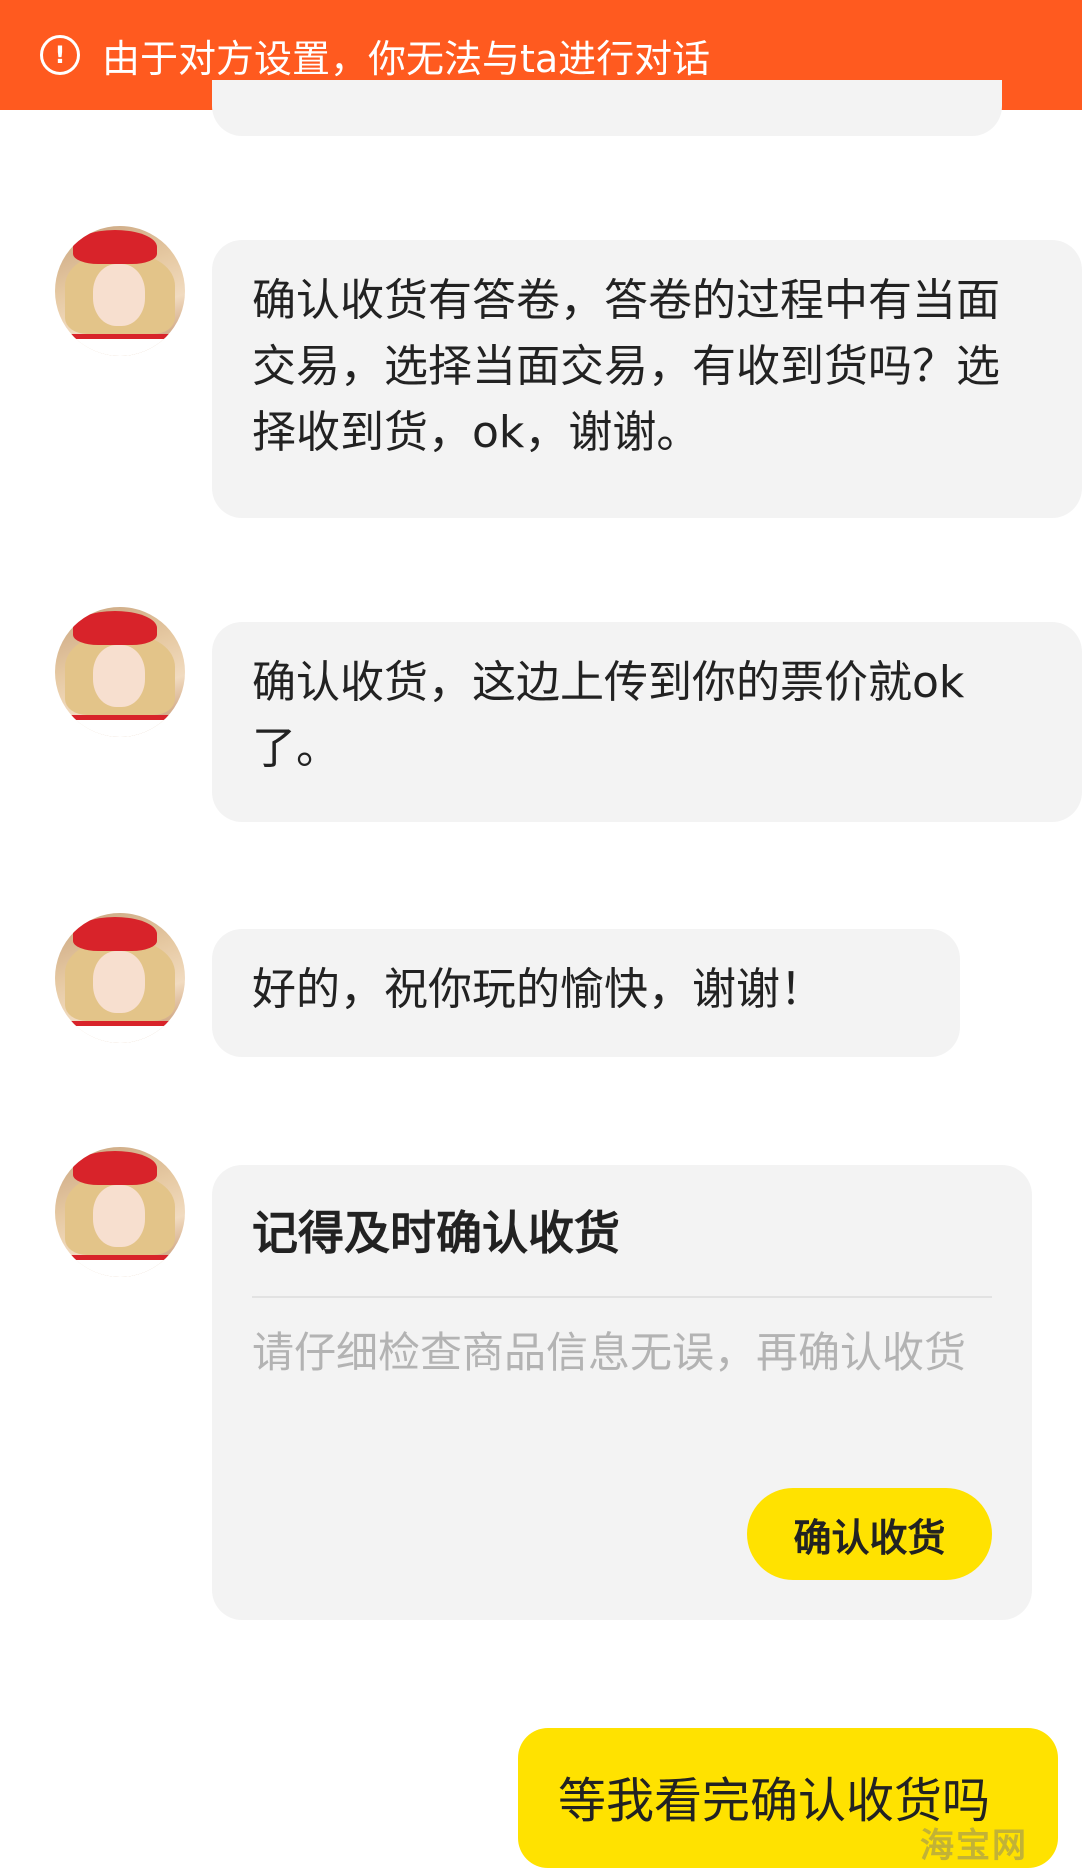 The height and width of the screenshot is (1868, 1082). I want to click on card-body-text: 请仔细检查商品信息无误，再确认收货, so click(609, 1352).